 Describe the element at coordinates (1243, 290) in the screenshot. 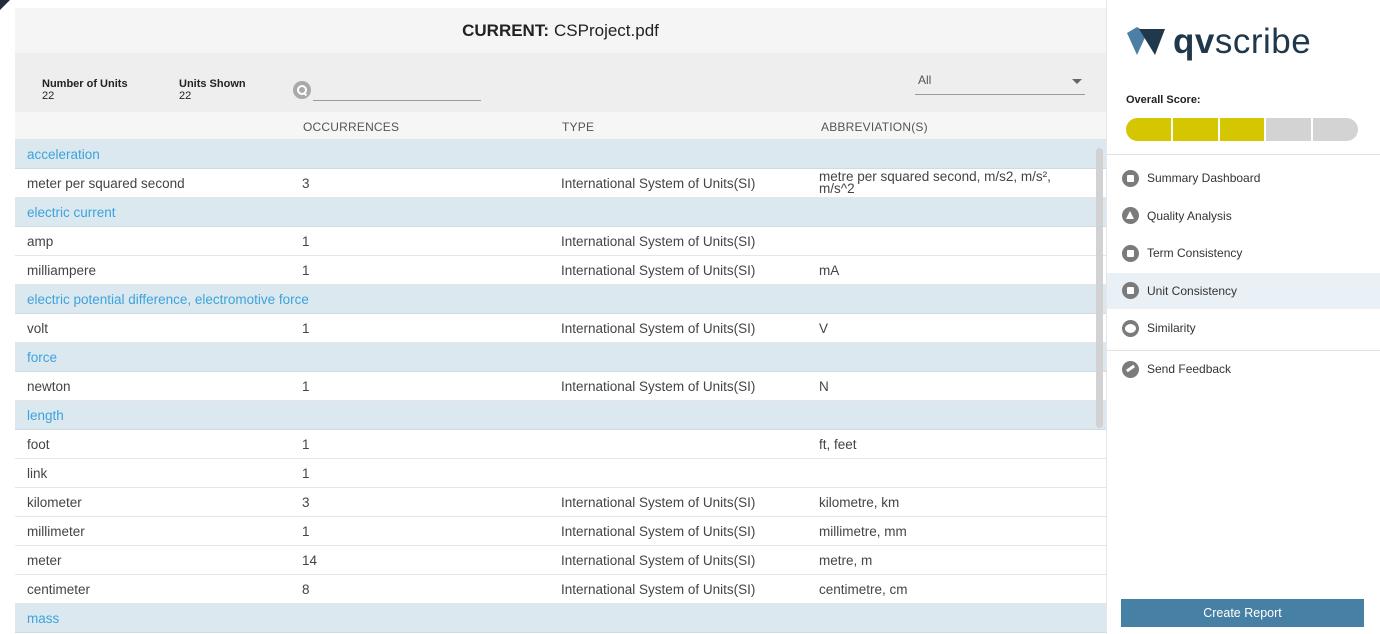

I see `sidebar-item-unit-consistency: Unit Consistency` at that location.